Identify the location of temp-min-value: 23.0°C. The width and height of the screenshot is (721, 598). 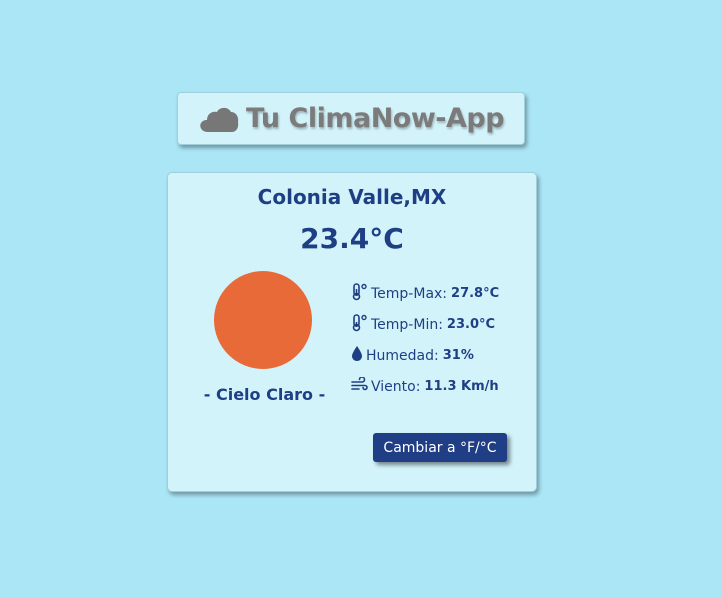
(471, 324).